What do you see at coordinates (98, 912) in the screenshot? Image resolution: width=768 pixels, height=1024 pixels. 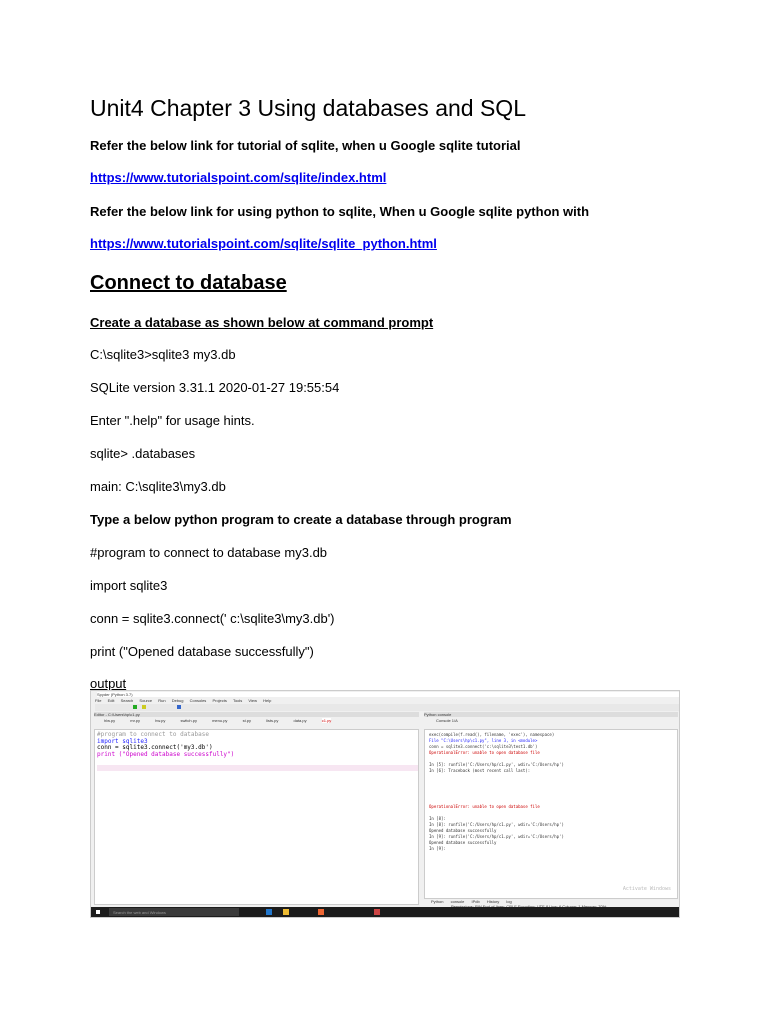 I see `start-icon` at bounding box center [98, 912].